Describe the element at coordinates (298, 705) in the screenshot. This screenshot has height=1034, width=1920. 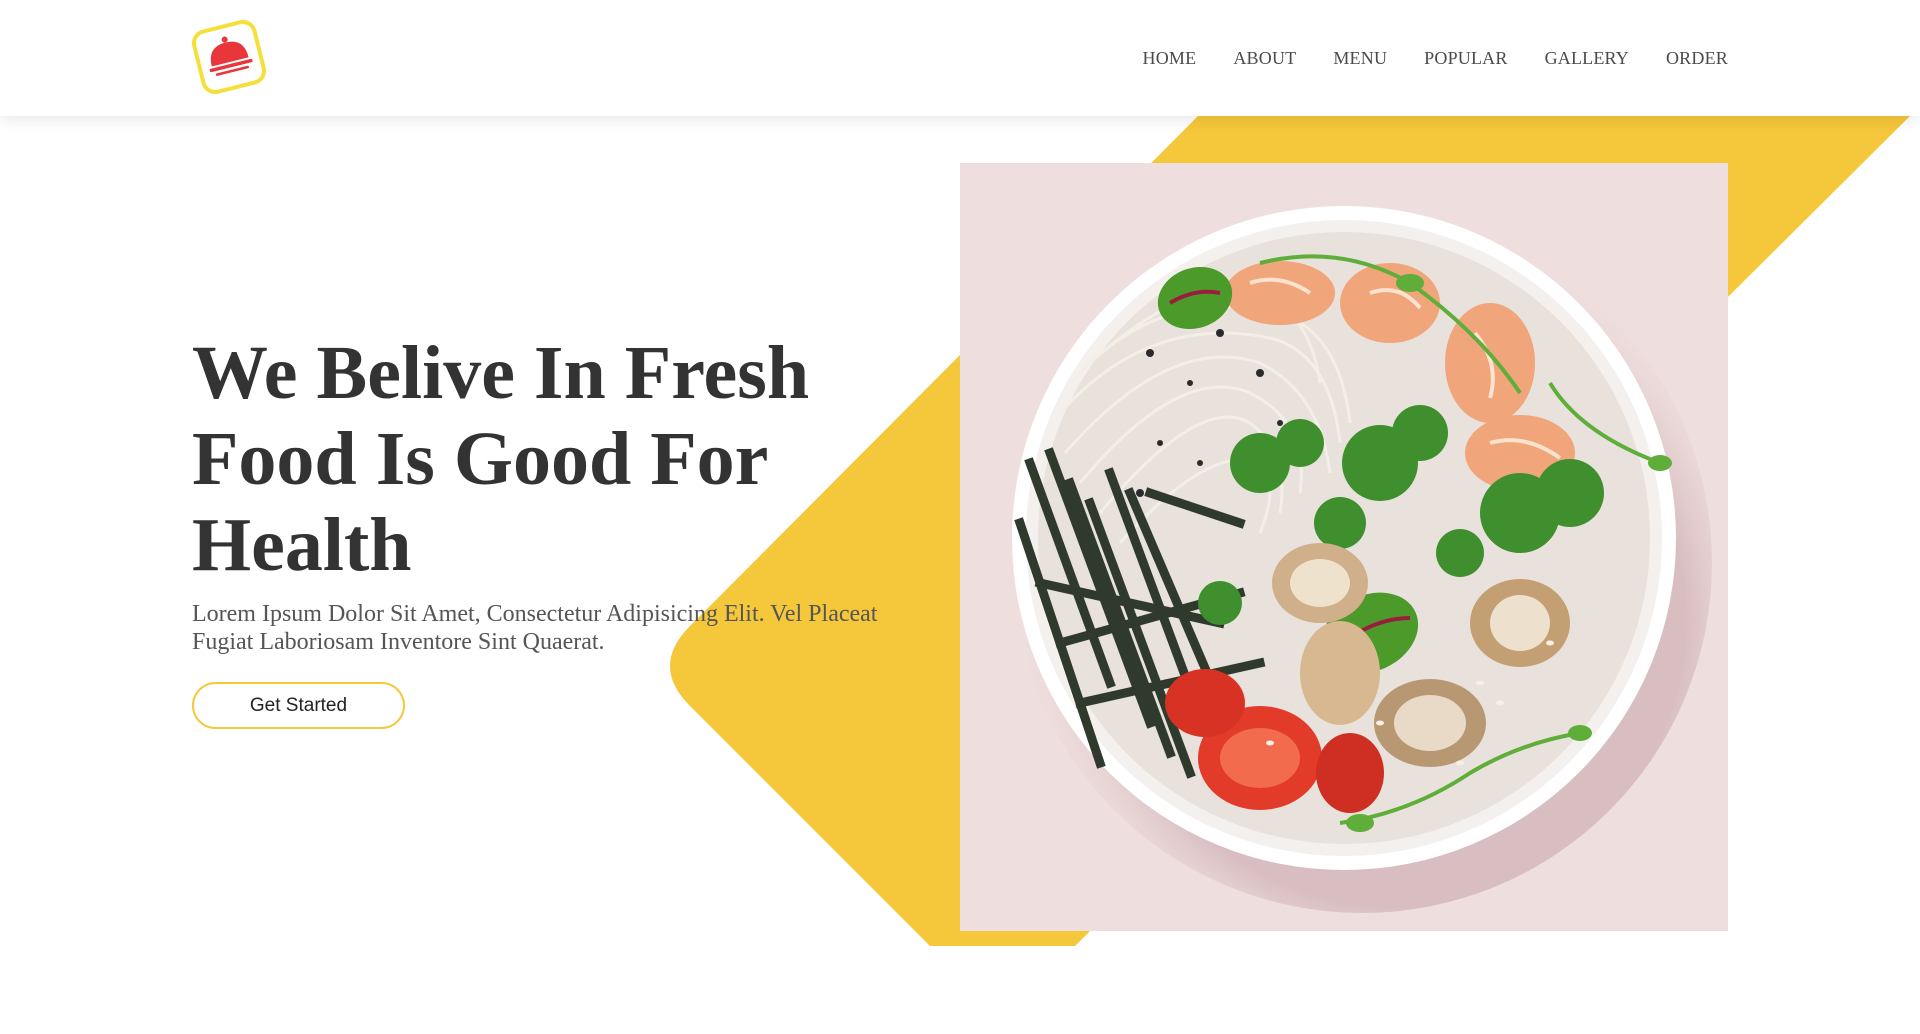
I see `get-started-button: Get Started` at that location.